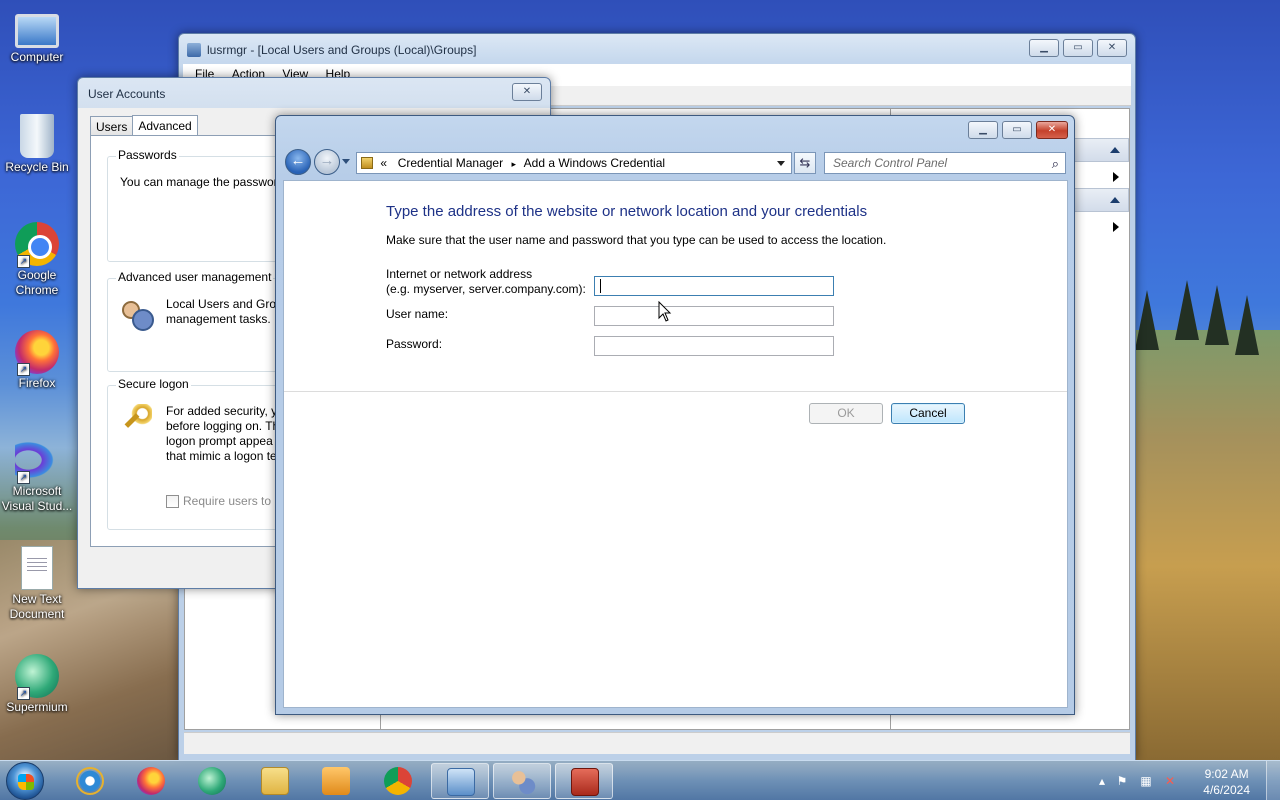 This screenshot has width=1280, height=800. I want to click on group-label: Advanced user management, so click(195, 277).